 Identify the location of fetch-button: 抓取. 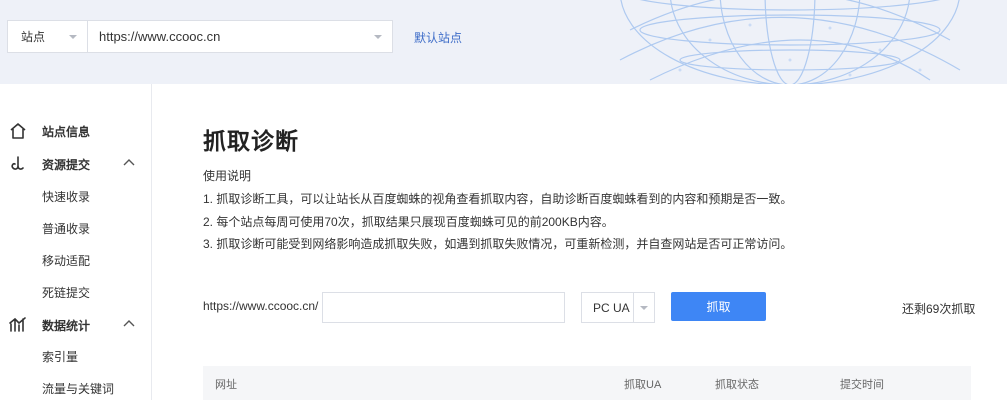
(718, 306).